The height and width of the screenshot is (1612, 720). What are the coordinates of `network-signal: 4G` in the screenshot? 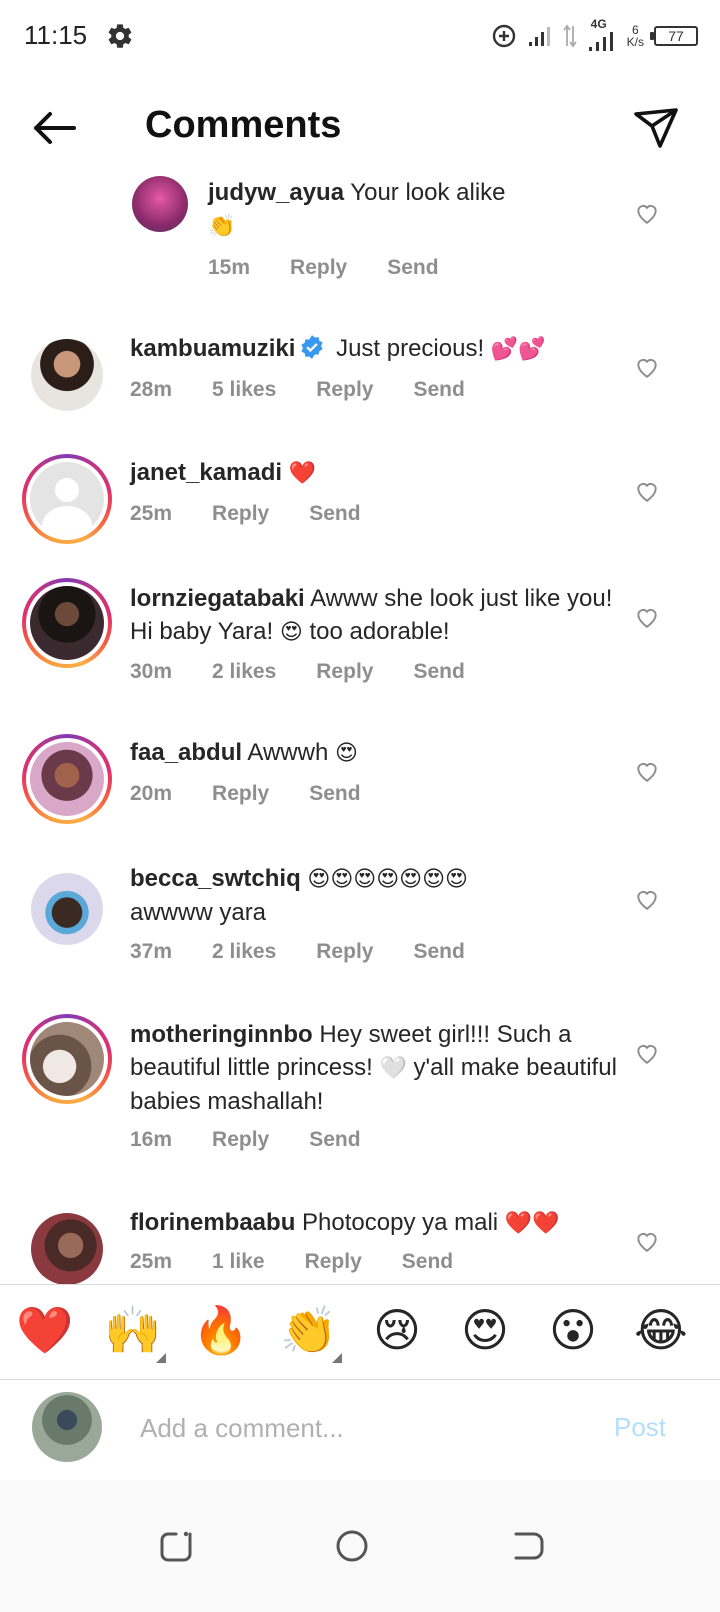 It's located at (602, 34).